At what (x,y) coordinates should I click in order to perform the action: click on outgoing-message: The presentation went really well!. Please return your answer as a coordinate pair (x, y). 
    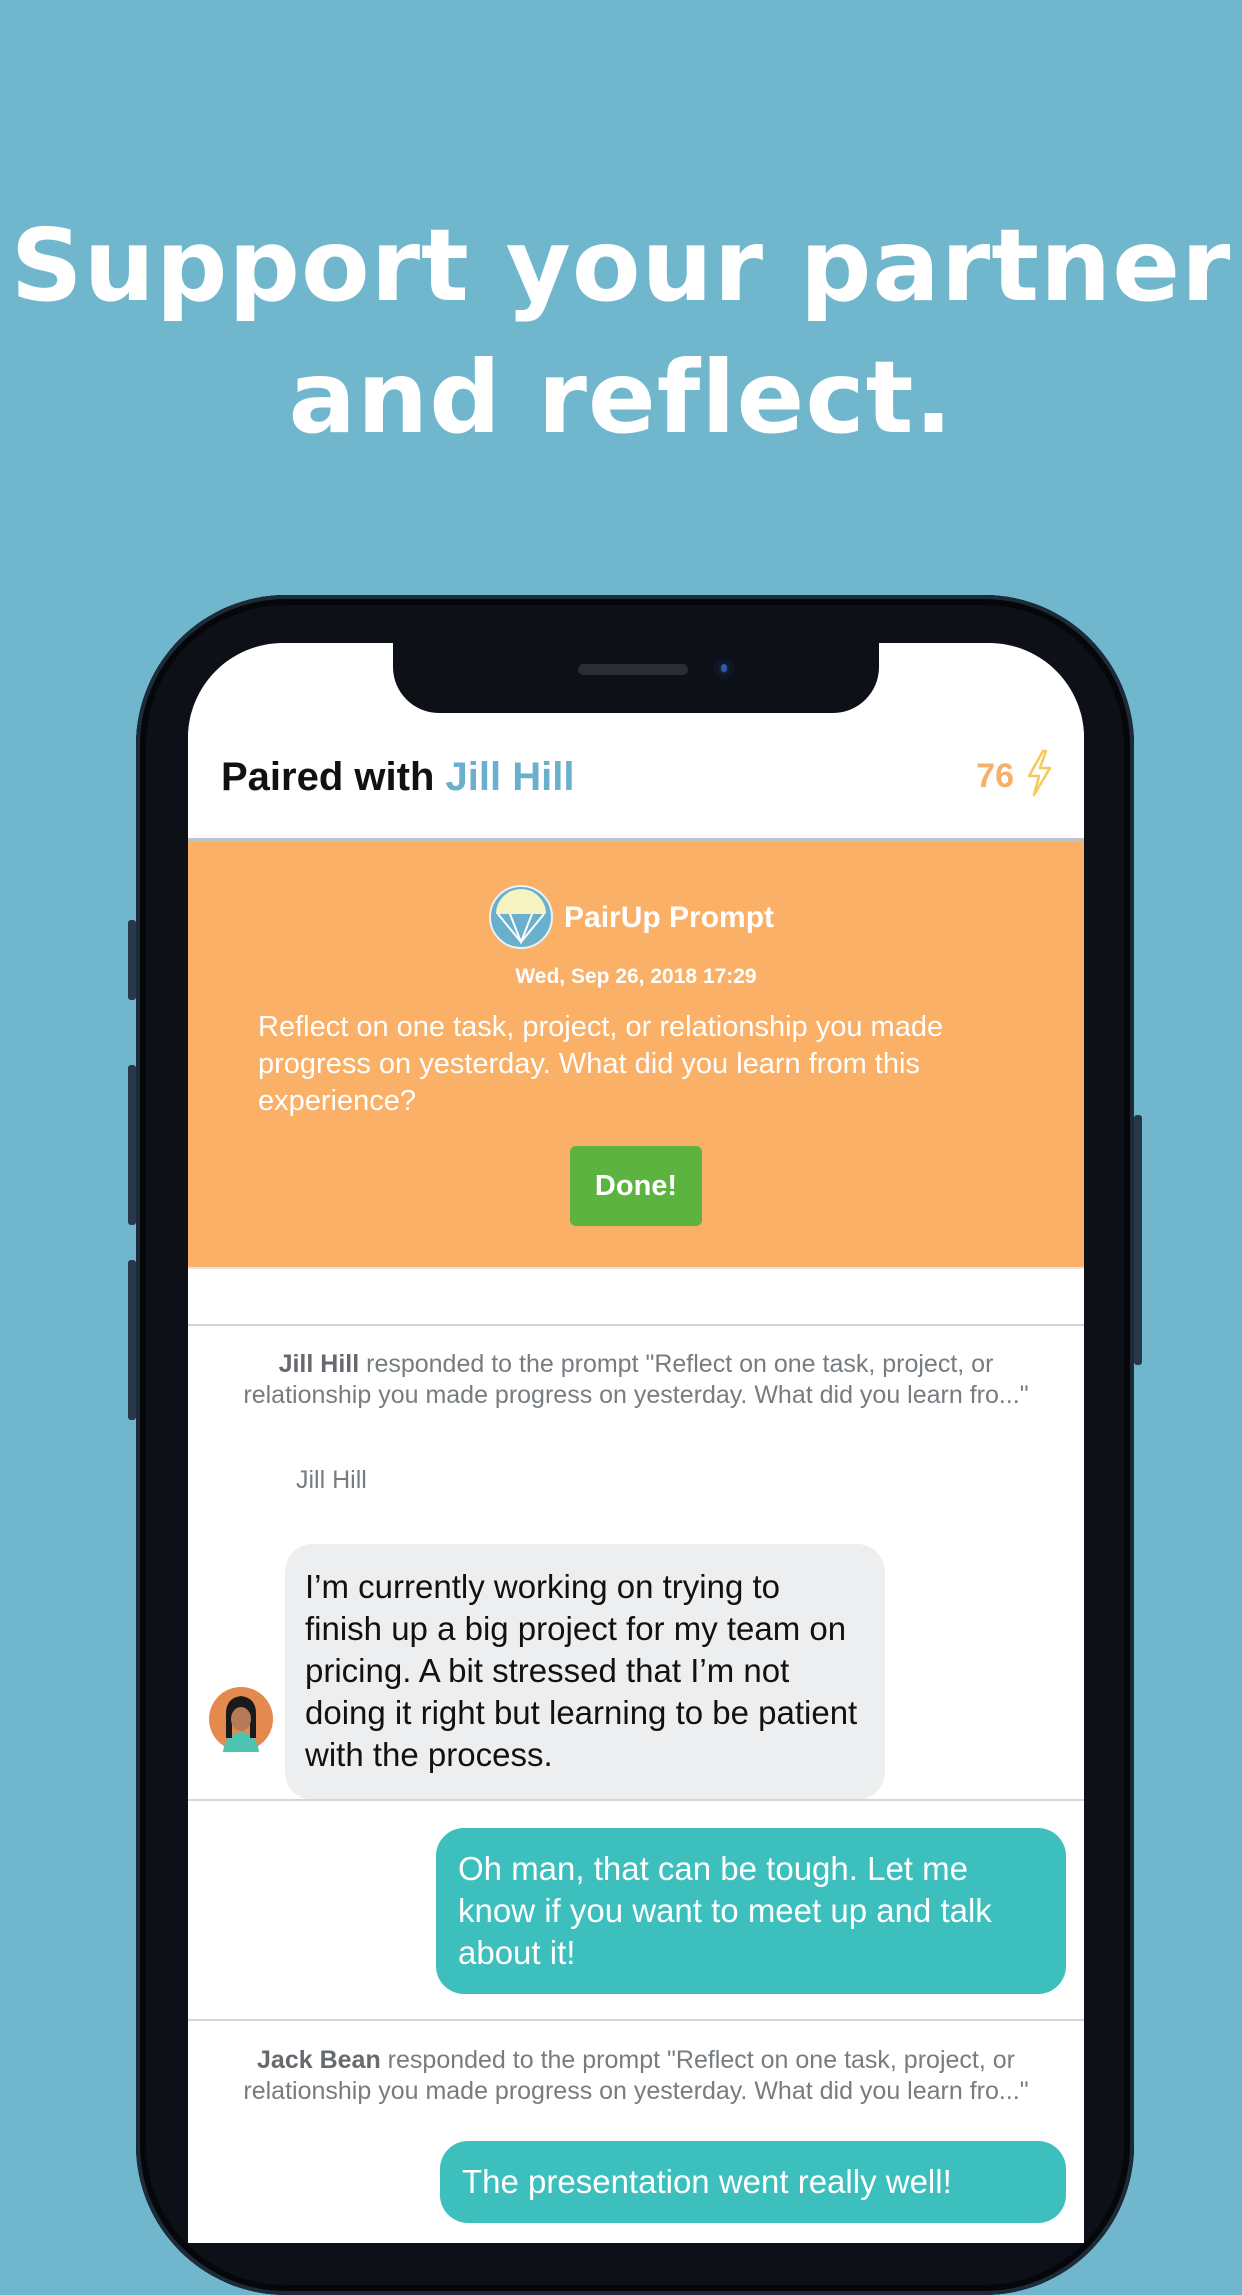
    Looking at the image, I should click on (753, 2182).